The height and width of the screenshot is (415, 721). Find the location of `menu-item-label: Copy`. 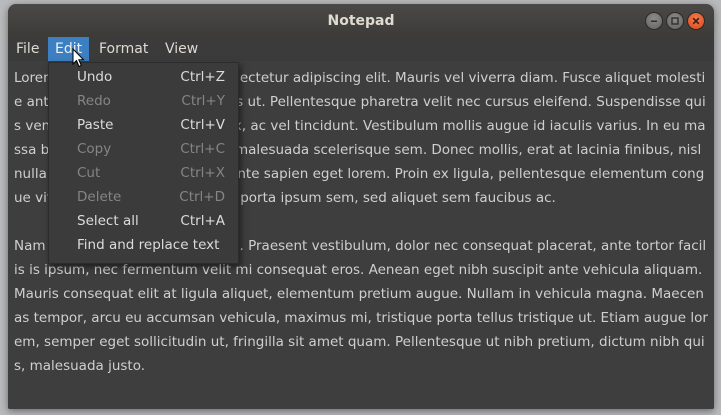

menu-item-label: Copy is located at coordinates (94, 149).